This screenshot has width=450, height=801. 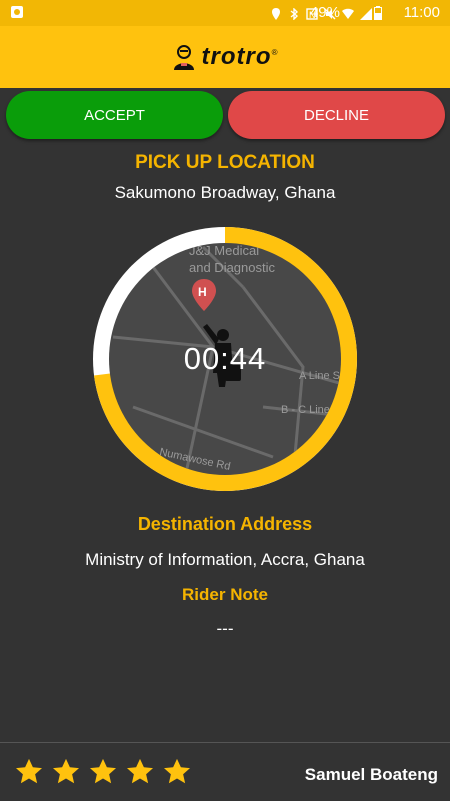 I want to click on rider-note-text: ---, so click(x=225, y=628).